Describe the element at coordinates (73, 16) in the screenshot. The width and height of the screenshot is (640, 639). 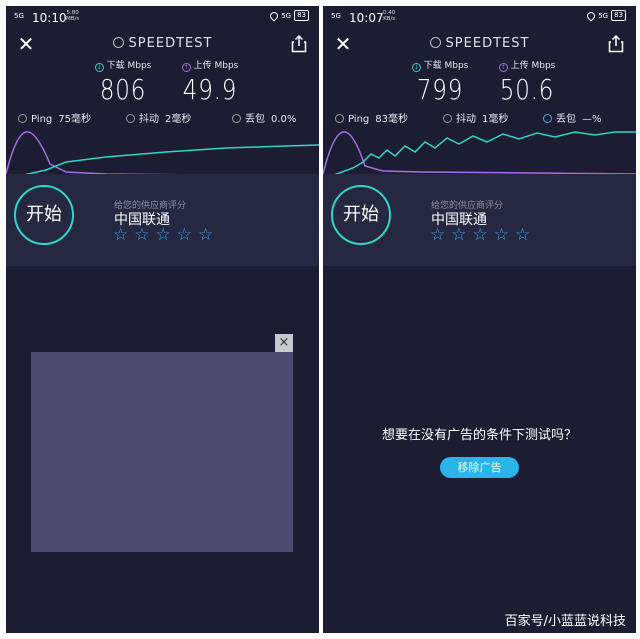
I see `network-speed: 5.80 MB/s` at that location.